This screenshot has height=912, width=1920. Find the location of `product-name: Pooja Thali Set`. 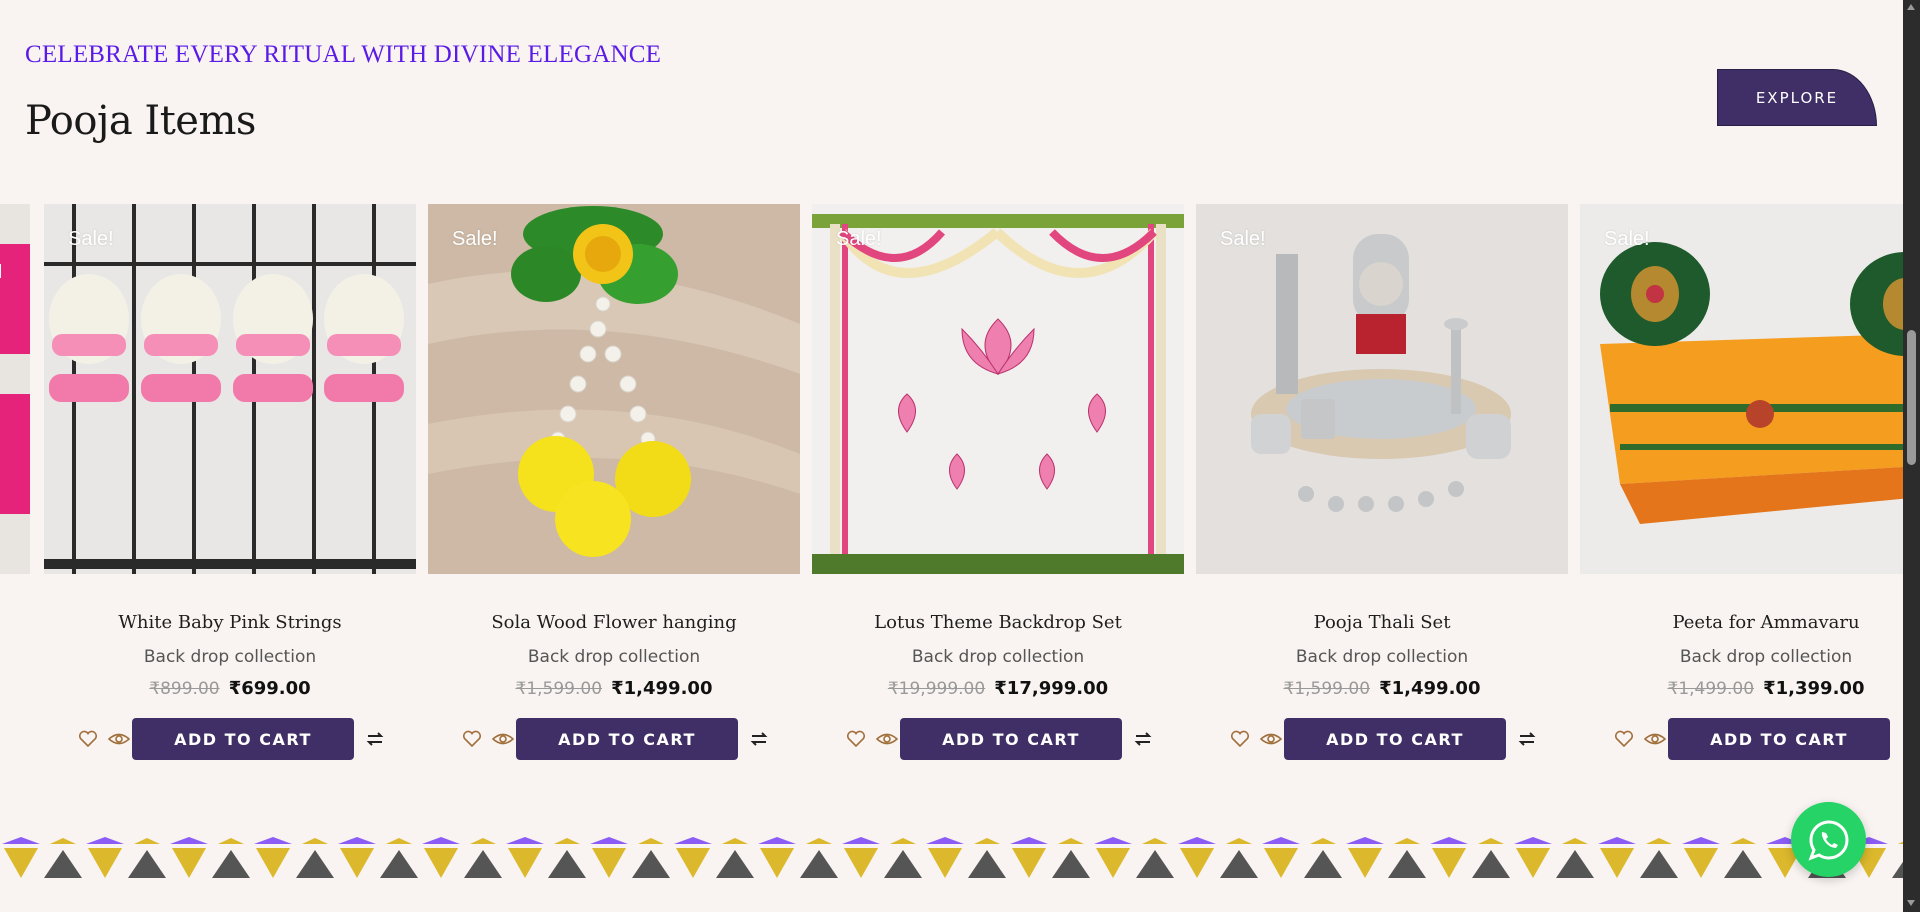

product-name: Pooja Thali Set is located at coordinates (1382, 622).